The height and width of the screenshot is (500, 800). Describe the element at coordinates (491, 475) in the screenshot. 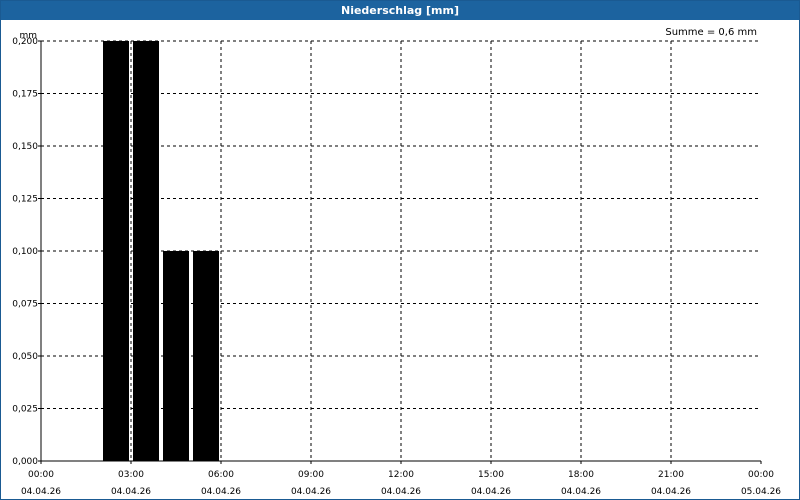

I see `x-tick-time-label: 15:00` at that location.